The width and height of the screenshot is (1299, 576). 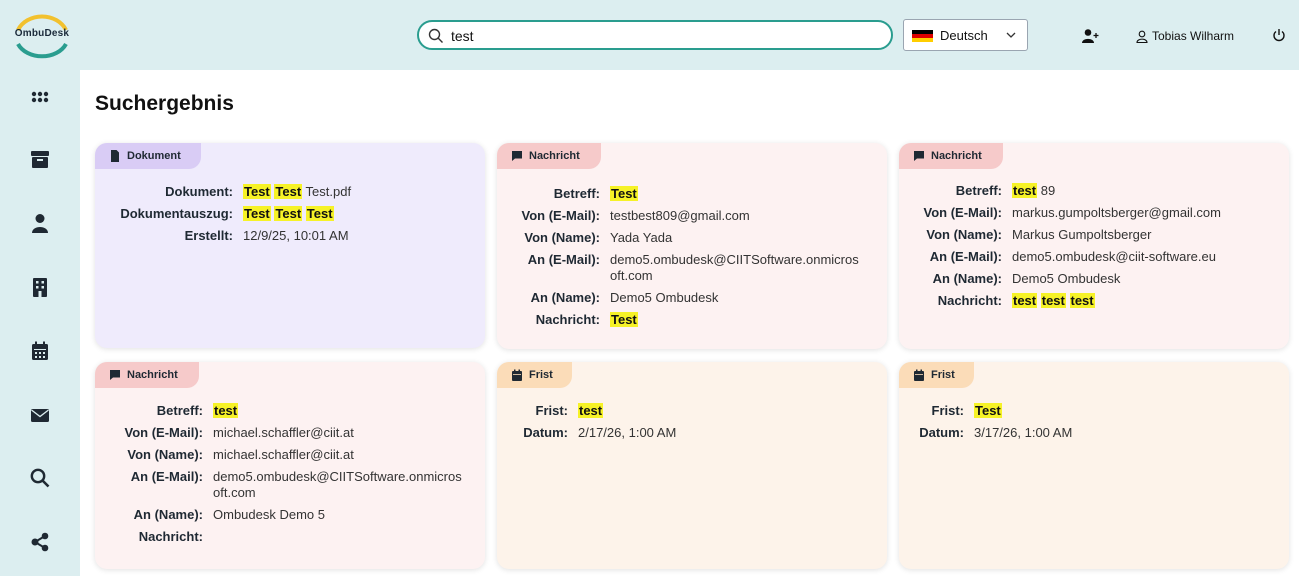 What do you see at coordinates (42, 33) in the screenshot?
I see `logo-text: OmbuDesk` at bounding box center [42, 33].